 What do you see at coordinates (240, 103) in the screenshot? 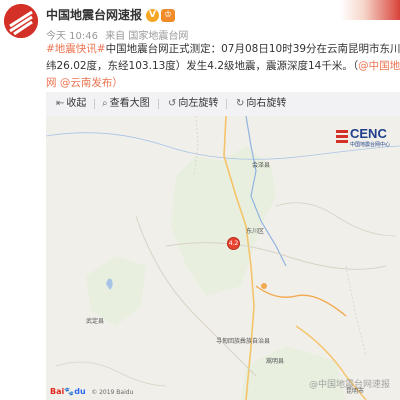
I see `rotate-right-icon: ↻` at bounding box center [240, 103].